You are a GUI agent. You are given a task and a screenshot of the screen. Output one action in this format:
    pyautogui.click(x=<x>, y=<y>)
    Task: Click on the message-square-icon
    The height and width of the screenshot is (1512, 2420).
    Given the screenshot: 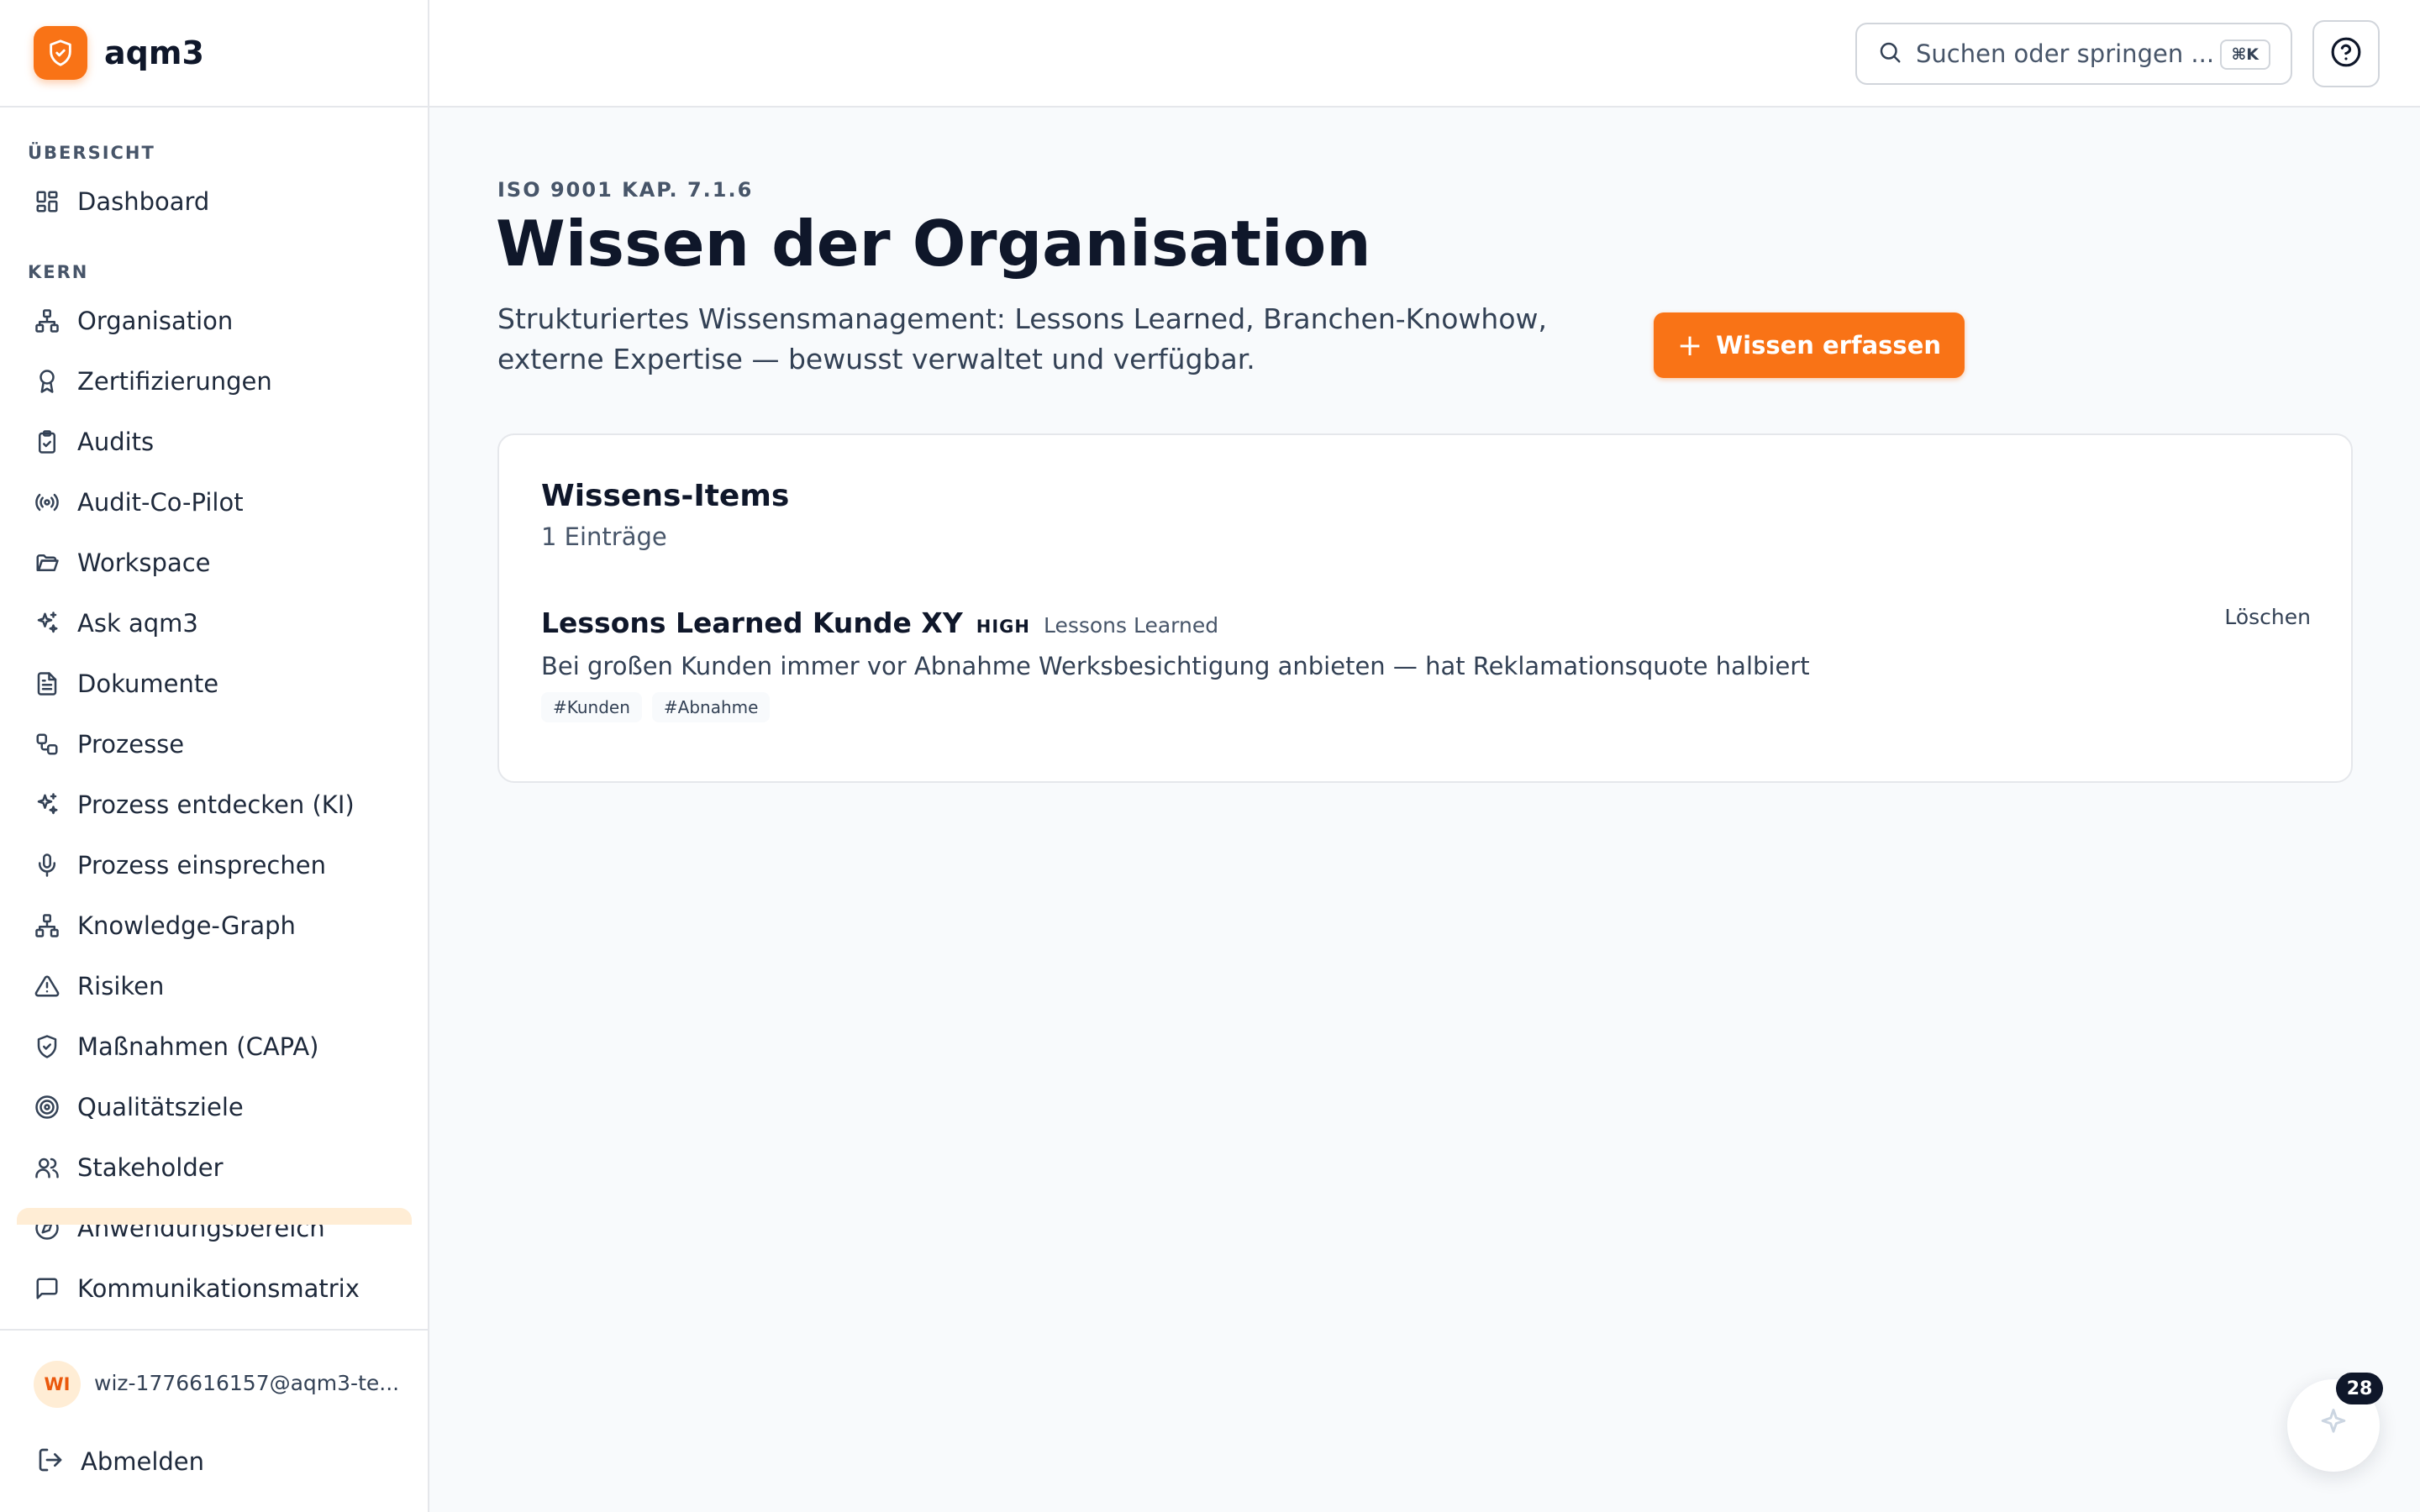 What is the action you would take?
    pyautogui.click(x=47, y=1288)
    